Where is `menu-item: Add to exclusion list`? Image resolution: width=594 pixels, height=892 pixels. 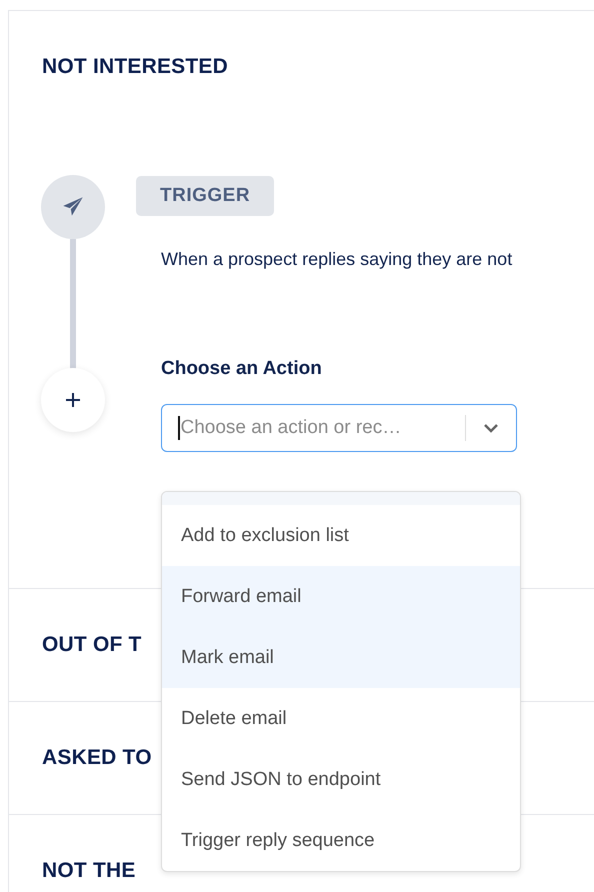 menu-item: Add to exclusion list is located at coordinates (341, 535).